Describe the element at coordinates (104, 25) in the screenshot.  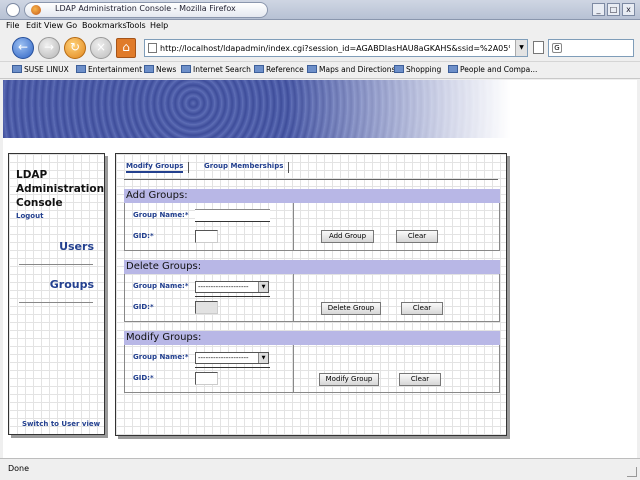
I see `menu-bookmarks: Bookmarks` at that location.